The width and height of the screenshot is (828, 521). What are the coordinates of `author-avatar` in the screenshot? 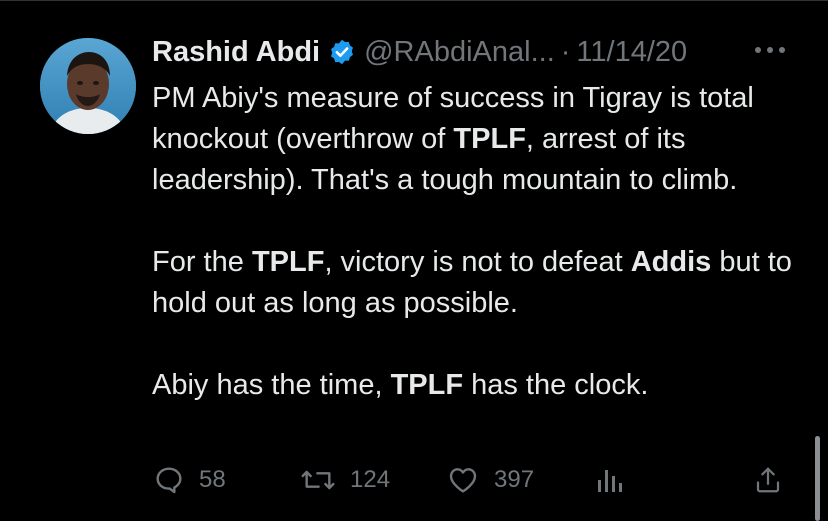 It's located at (88, 86).